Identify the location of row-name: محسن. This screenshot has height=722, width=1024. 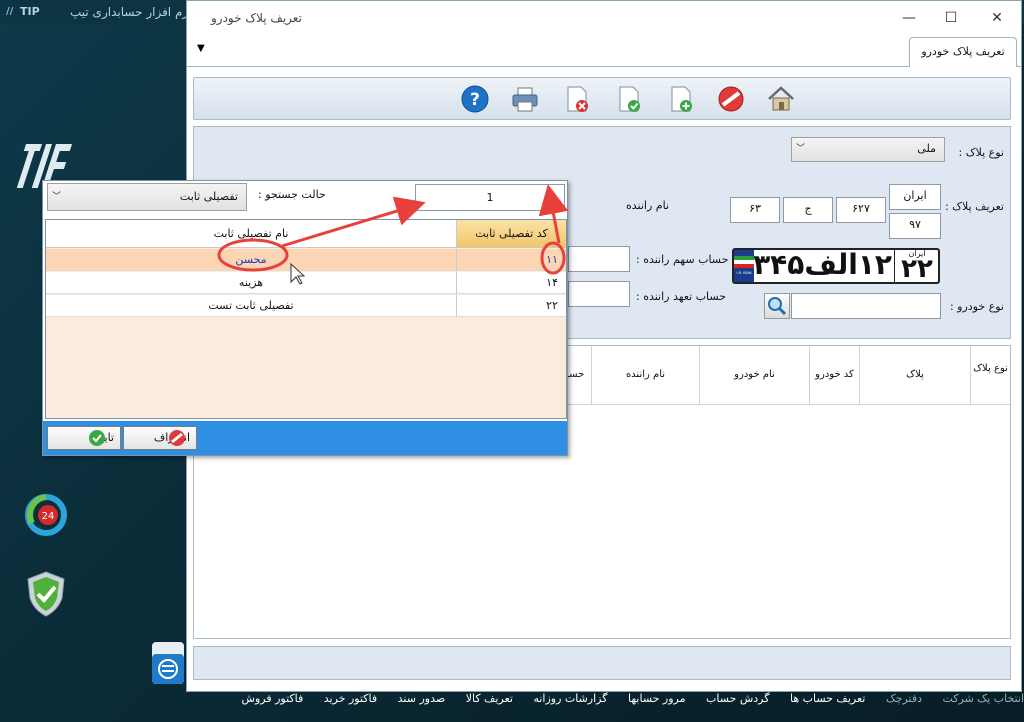
(251, 259).